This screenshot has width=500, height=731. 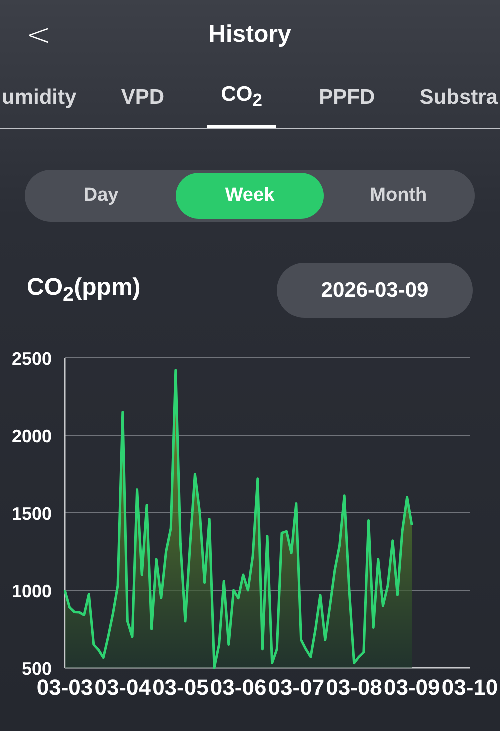 What do you see at coordinates (354, 687) in the screenshot?
I see `x-axis-label: 03-08` at bounding box center [354, 687].